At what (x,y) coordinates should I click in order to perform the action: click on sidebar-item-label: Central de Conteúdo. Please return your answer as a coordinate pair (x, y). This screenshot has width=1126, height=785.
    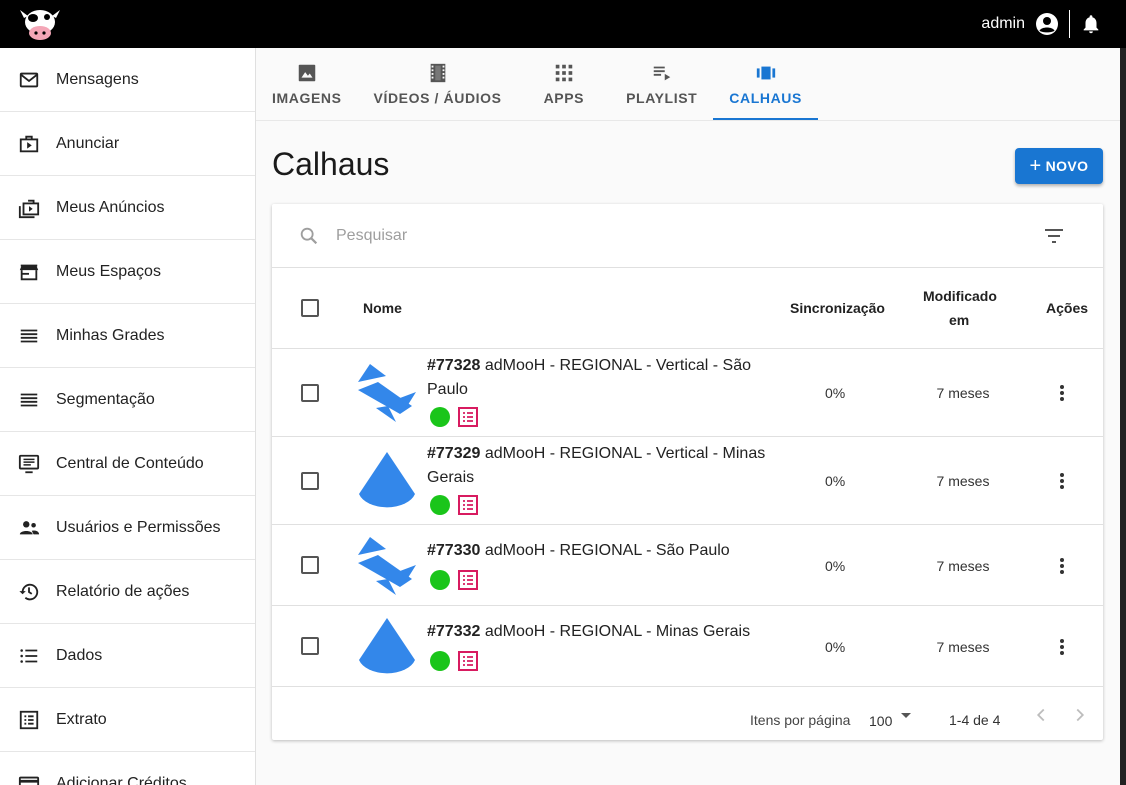
    Looking at the image, I should click on (130, 463).